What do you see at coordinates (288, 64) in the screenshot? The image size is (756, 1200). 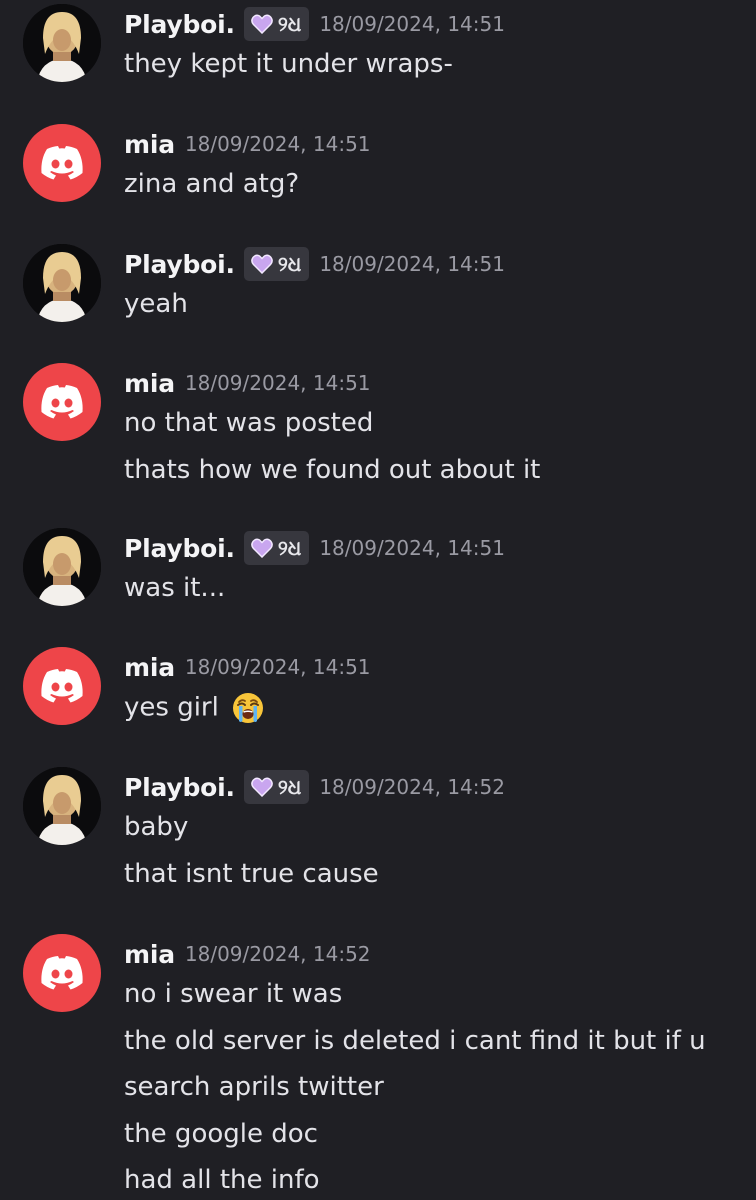 I see `message-text: they kept it under wraps-` at bounding box center [288, 64].